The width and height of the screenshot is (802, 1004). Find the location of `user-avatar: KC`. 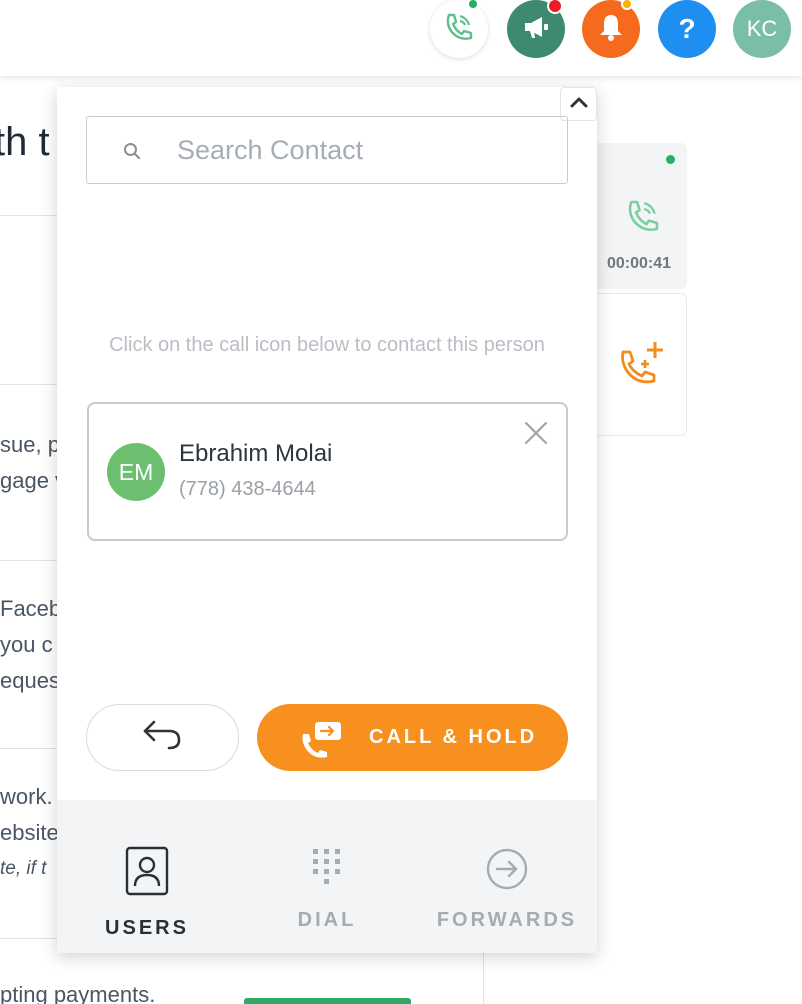

user-avatar: KC is located at coordinates (762, 29).